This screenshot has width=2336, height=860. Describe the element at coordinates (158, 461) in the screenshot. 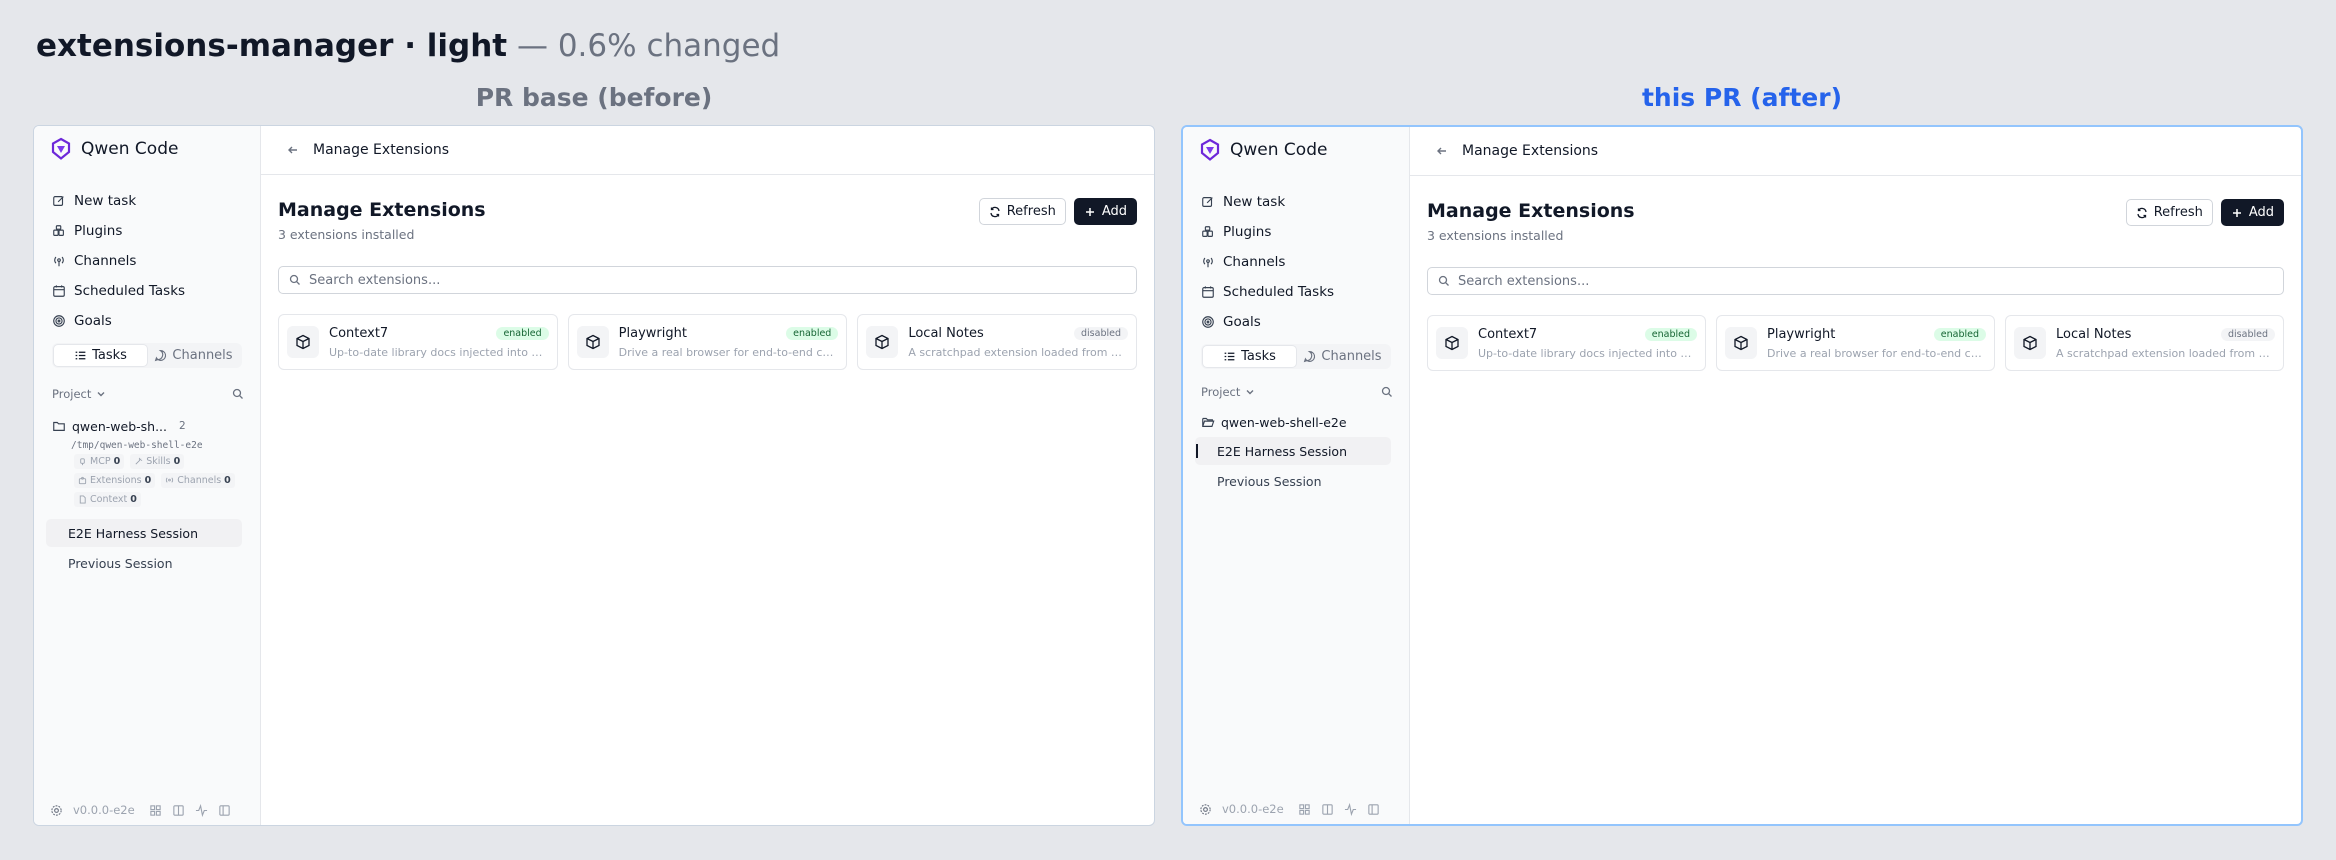

I see `chip-label: Skills` at that location.